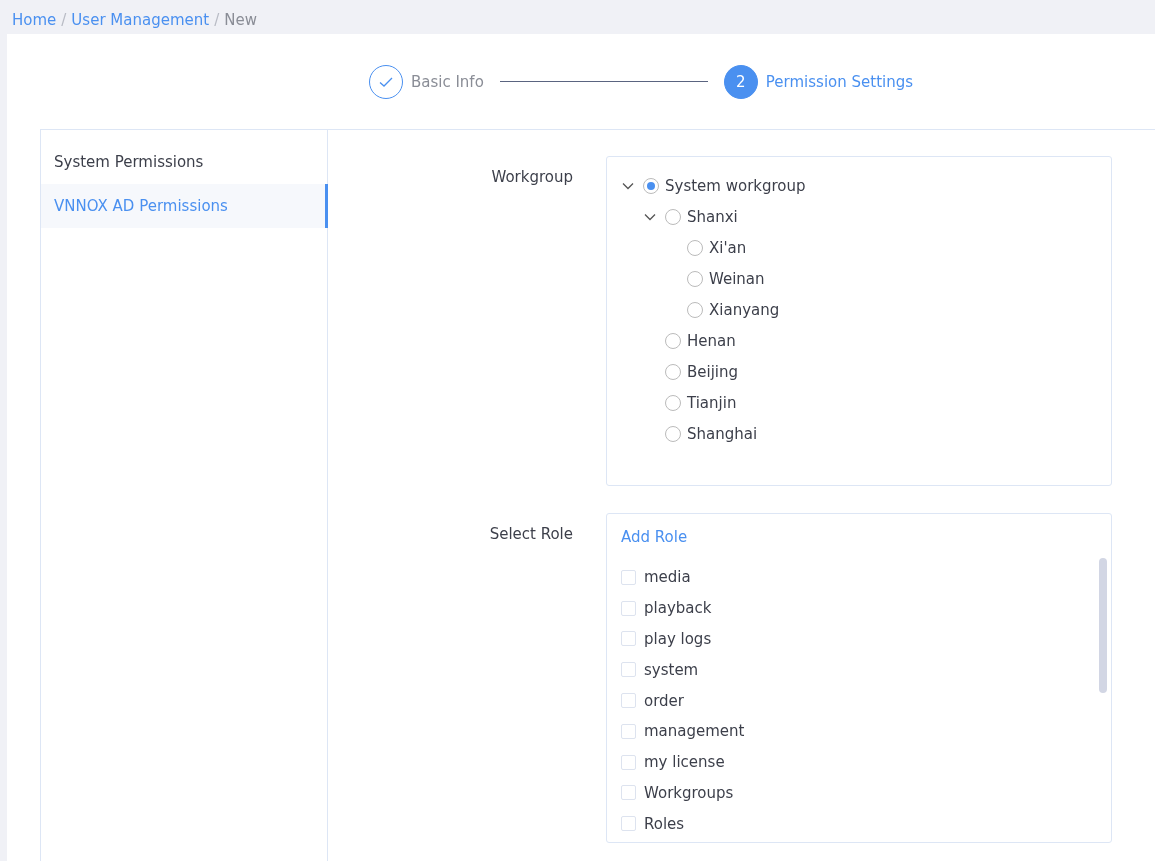  Describe the element at coordinates (713, 371) in the screenshot. I see `tree-item-label: Beijing` at that location.